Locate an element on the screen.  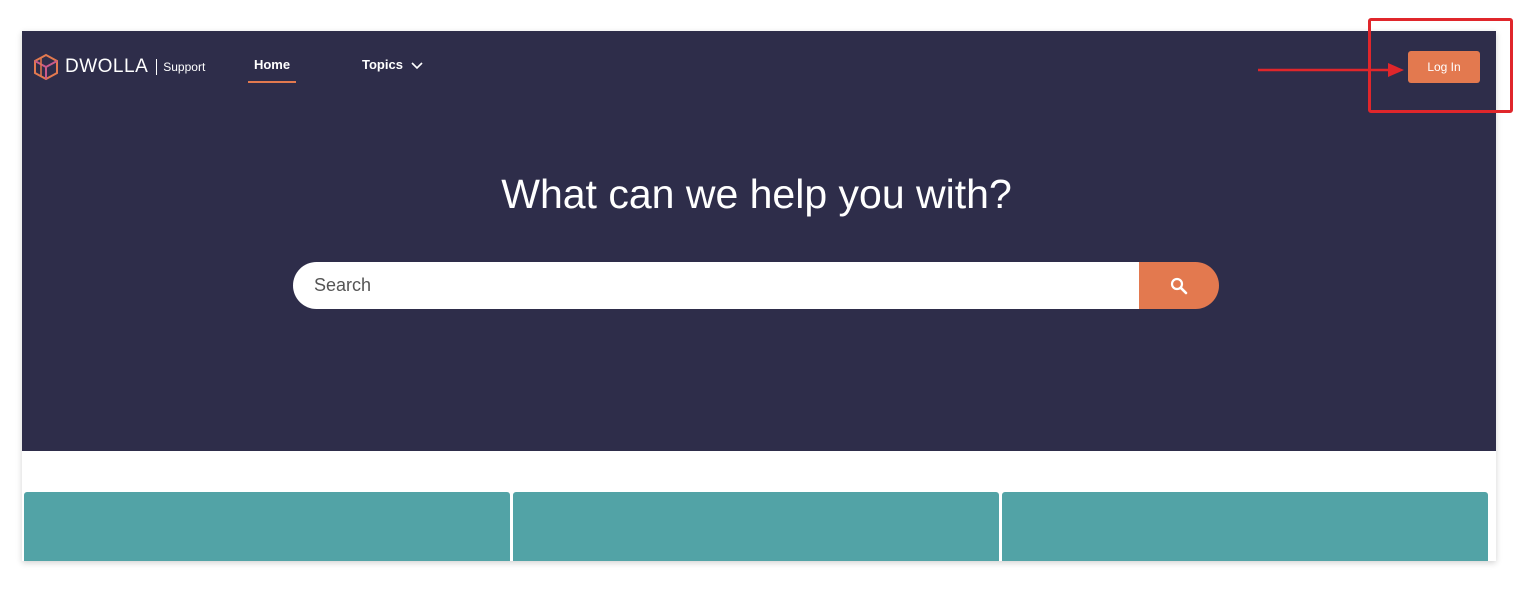
search-icon is located at coordinates (1179, 285).